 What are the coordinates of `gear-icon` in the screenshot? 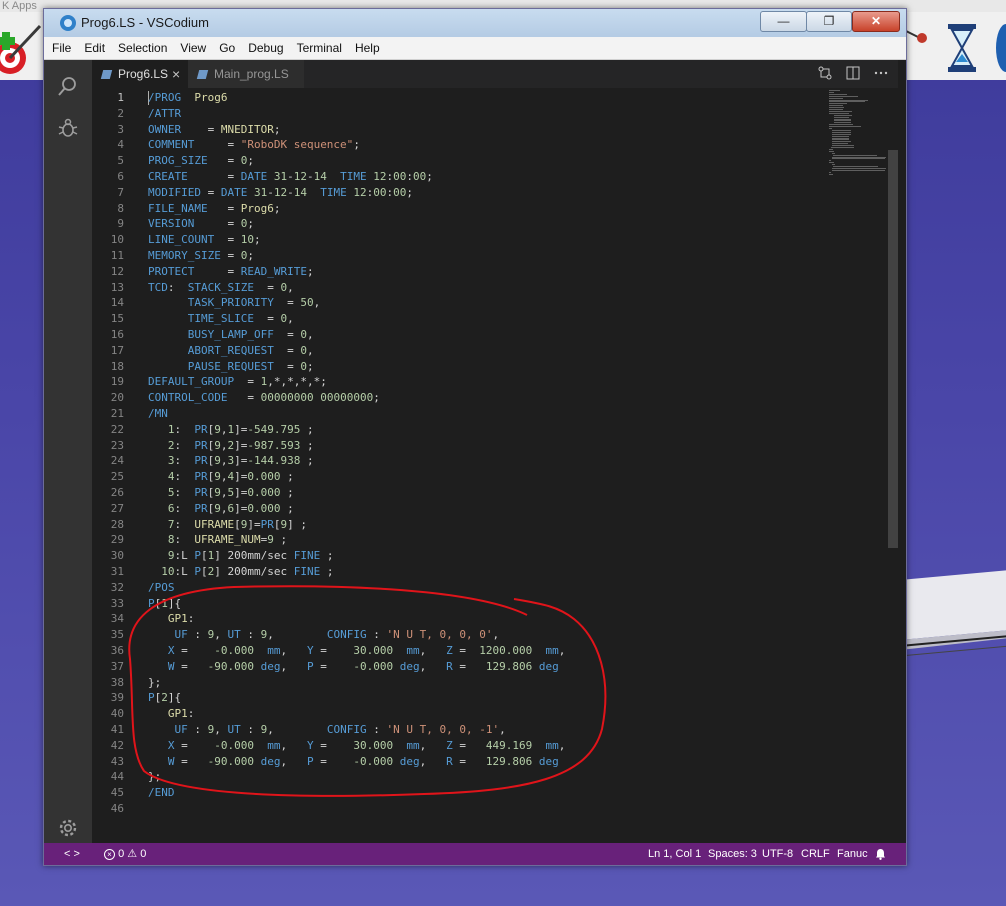 It's located at (68, 828).